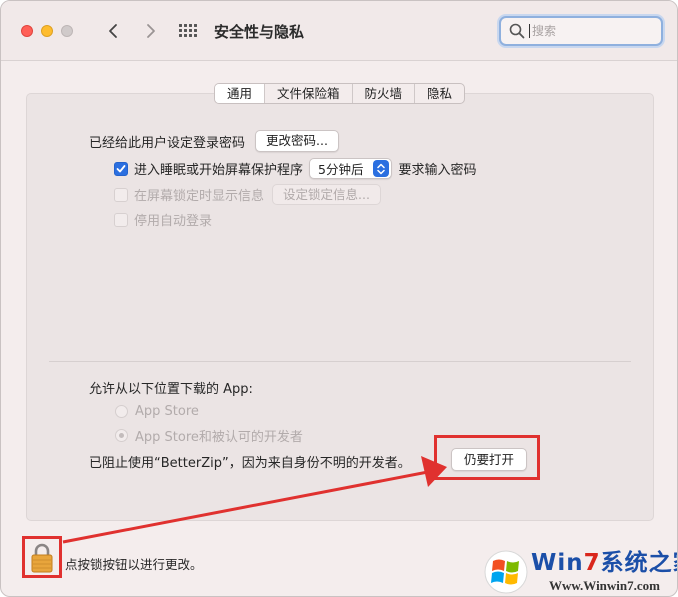  What do you see at coordinates (254, 500) in the screenshot?
I see `annotation-arrow` at bounding box center [254, 500].